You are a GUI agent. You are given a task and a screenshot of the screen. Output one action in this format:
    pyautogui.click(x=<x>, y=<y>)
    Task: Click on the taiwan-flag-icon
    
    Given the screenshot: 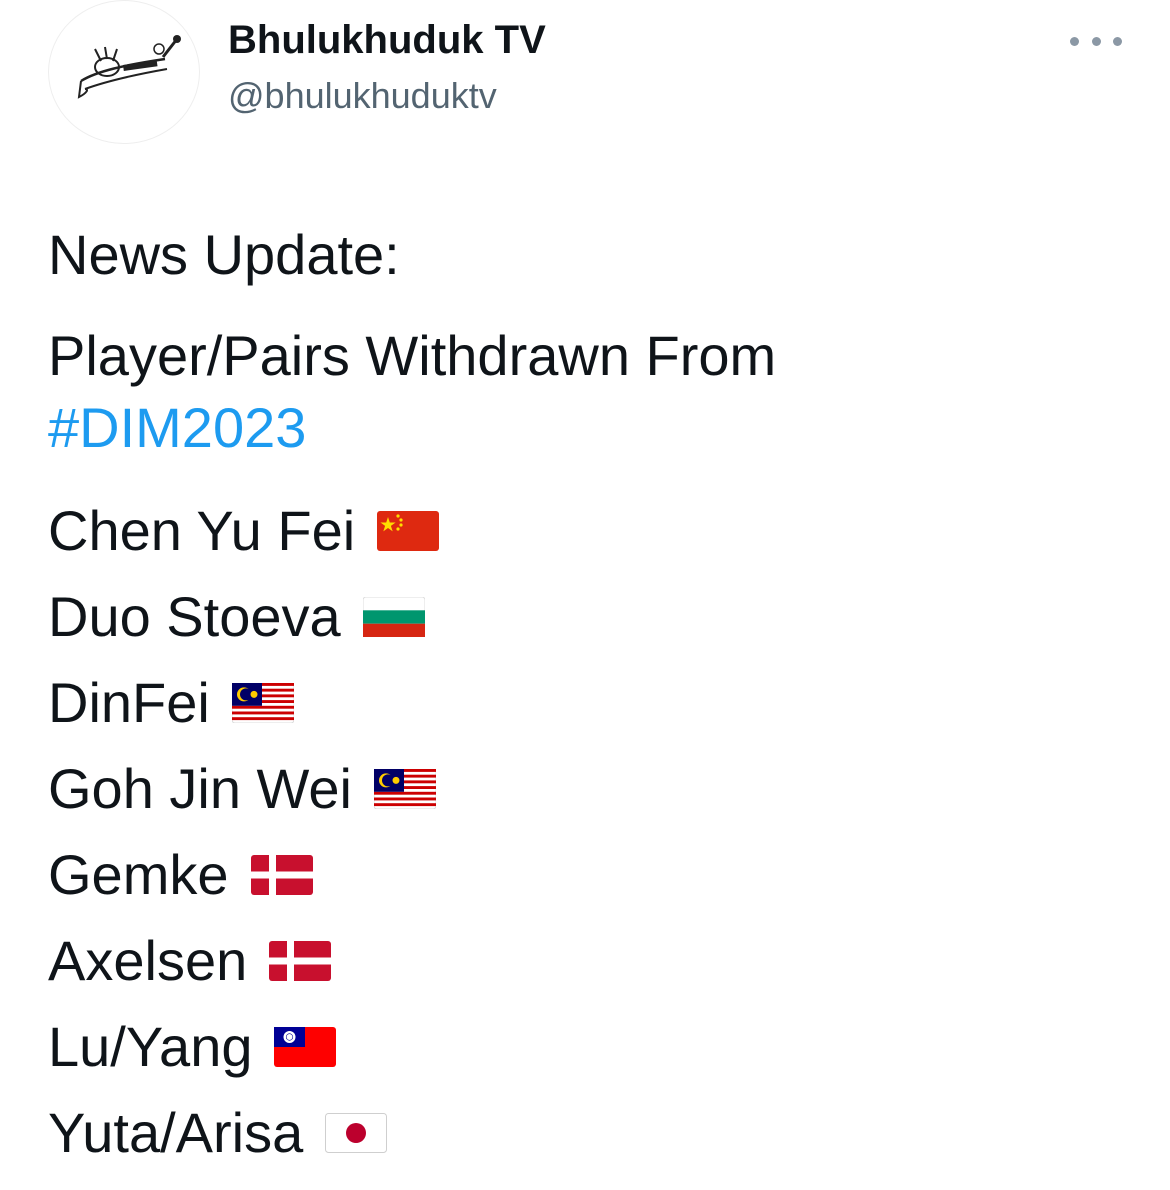 What is the action you would take?
    pyautogui.click(x=305, y=1047)
    